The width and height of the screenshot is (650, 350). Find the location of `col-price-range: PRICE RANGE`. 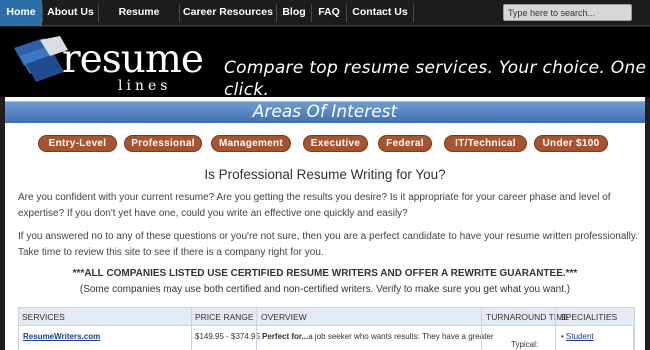

col-price-range: PRICE RANGE is located at coordinates (224, 317).